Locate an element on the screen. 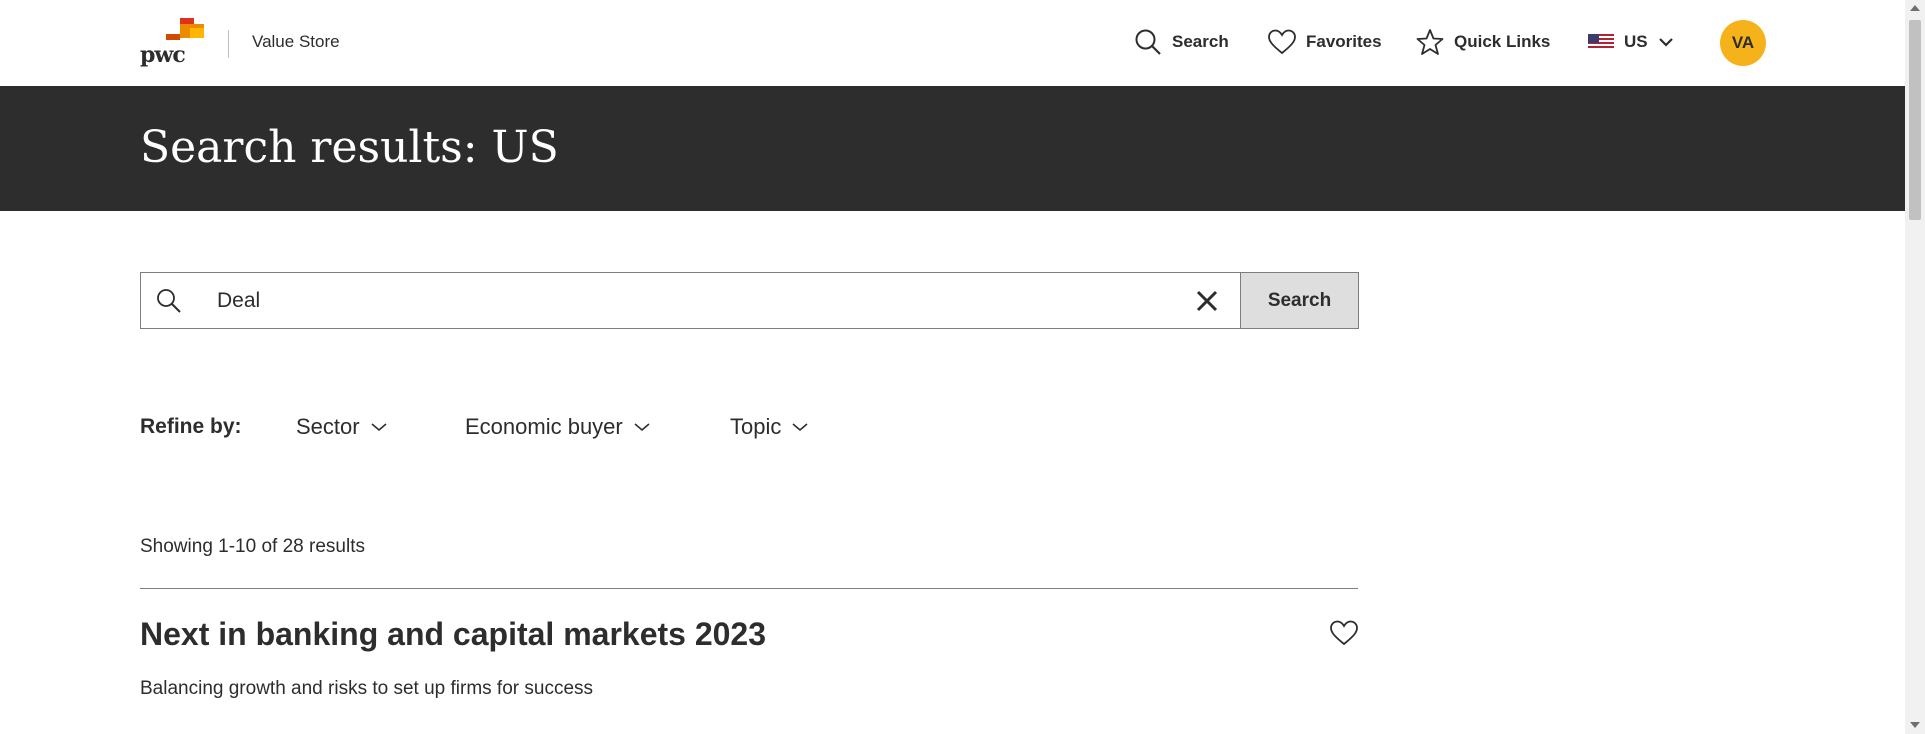 This screenshot has height=734, width=1925. filter-label: Economic buyer is located at coordinates (544, 426).